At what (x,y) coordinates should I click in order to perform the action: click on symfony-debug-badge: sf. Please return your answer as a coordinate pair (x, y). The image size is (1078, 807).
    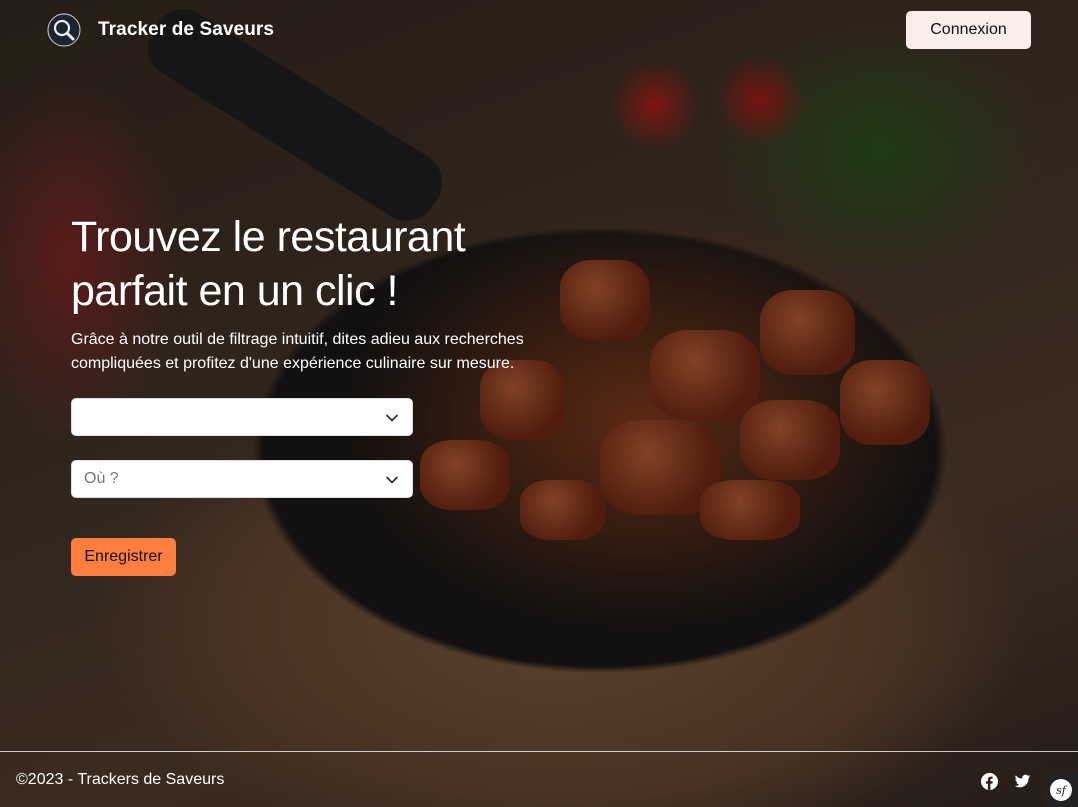
    Looking at the image, I should click on (1061, 790).